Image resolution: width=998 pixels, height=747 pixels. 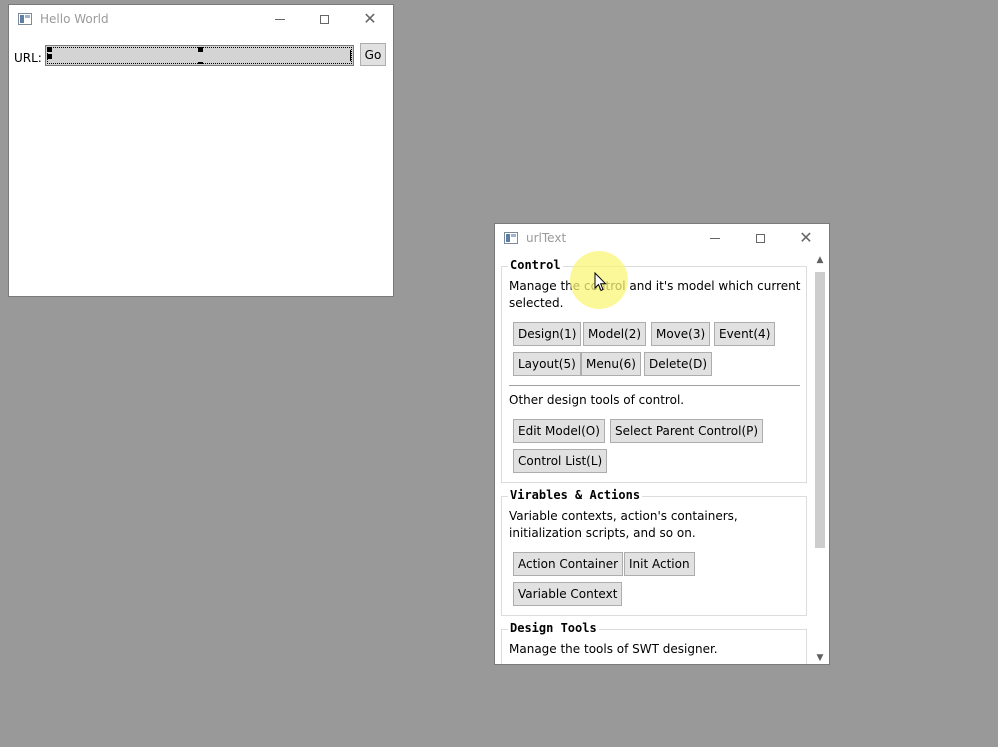 What do you see at coordinates (745, 334) in the screenshot?
I see `event-button: Event(4)` at bounding box center [745, 334].